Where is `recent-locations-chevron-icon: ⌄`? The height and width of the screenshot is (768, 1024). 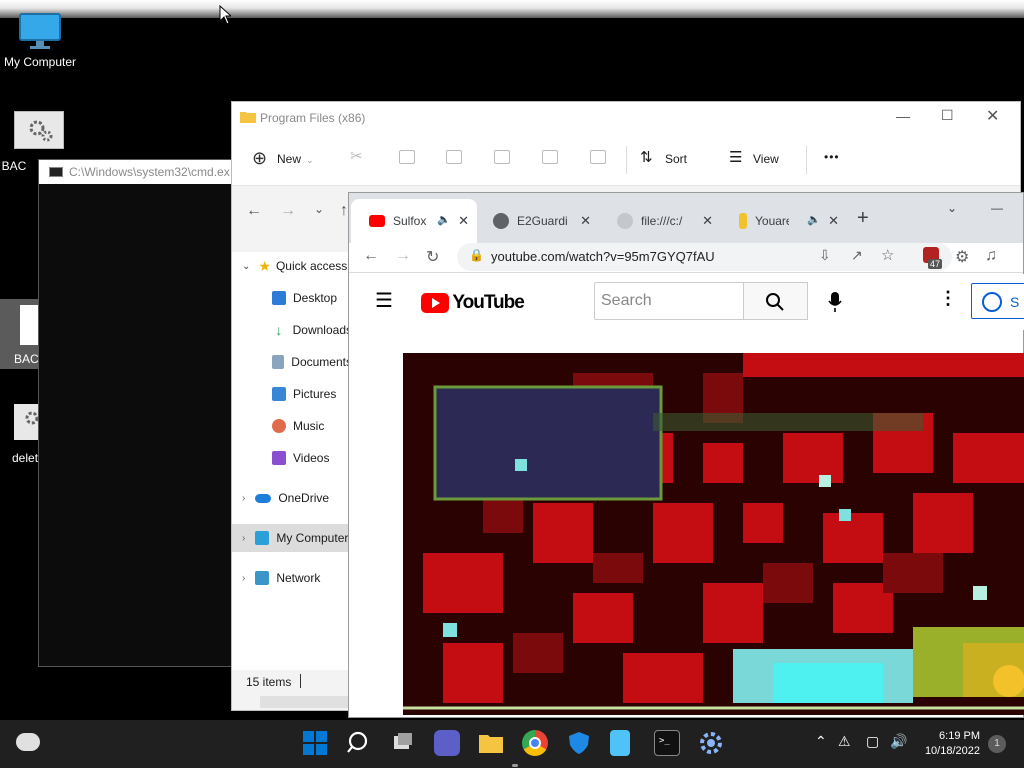 recent-locations-chevron-icon: ⌄ is located at coordinates (319, 209).